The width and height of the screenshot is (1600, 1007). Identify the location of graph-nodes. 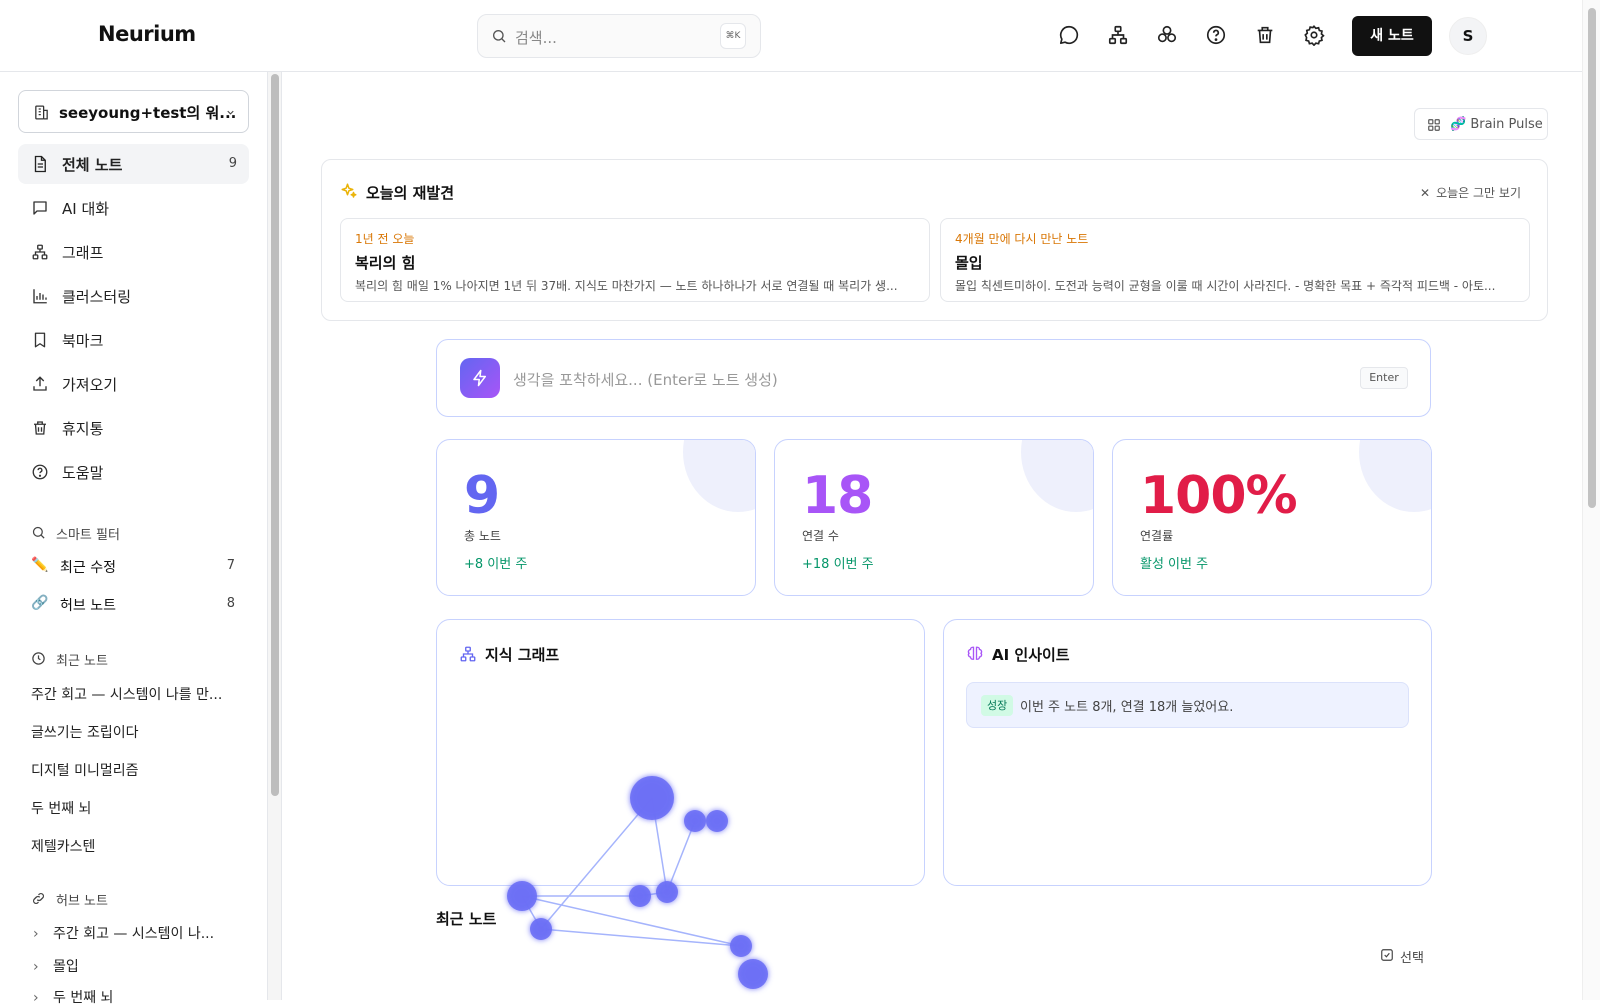
(637, 882).